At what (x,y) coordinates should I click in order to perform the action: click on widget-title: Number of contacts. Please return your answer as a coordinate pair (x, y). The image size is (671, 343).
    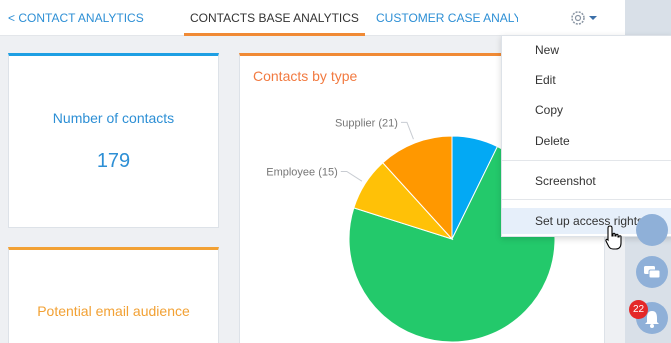
    Looking at the image, I should click on (113, 118).